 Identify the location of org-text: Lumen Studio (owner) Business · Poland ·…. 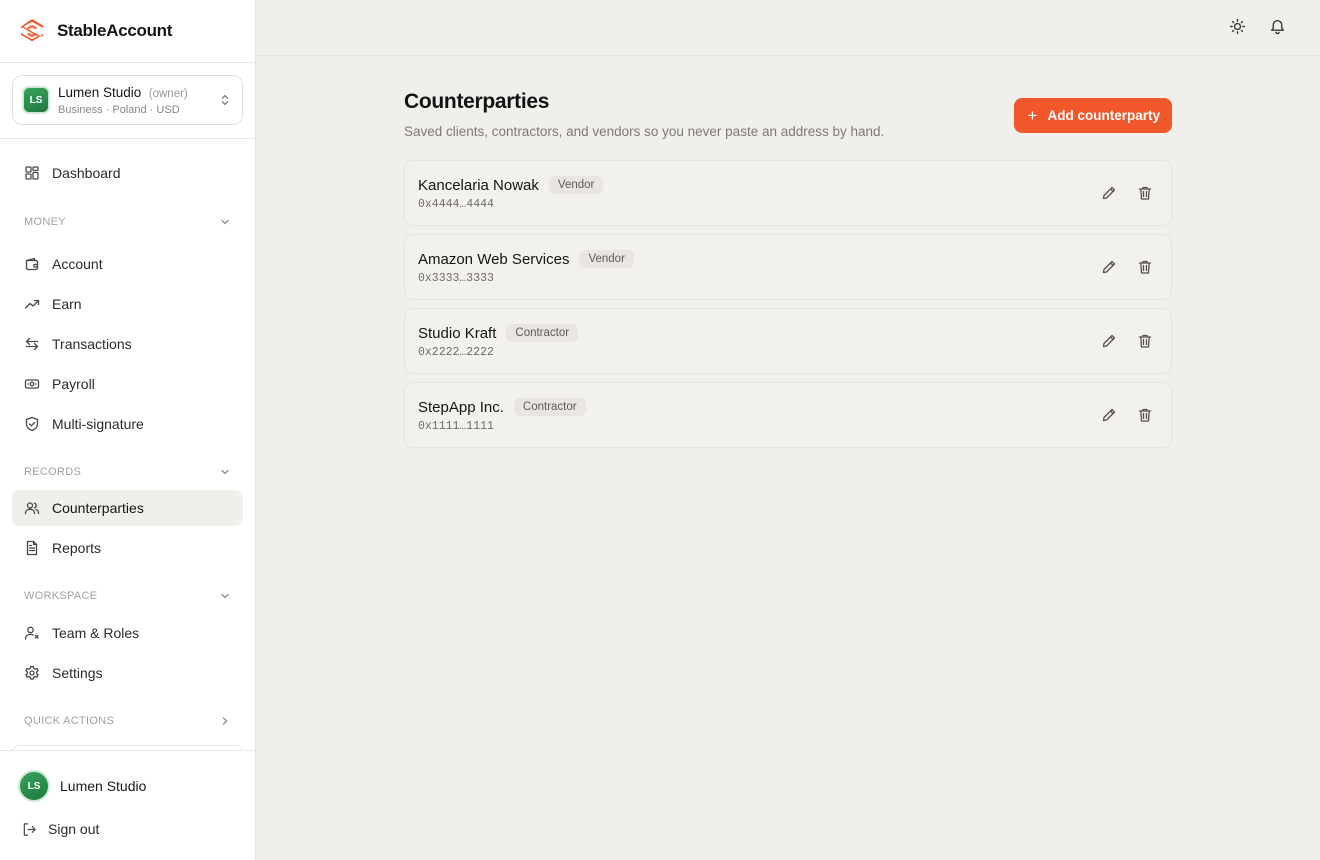
(138, 100).